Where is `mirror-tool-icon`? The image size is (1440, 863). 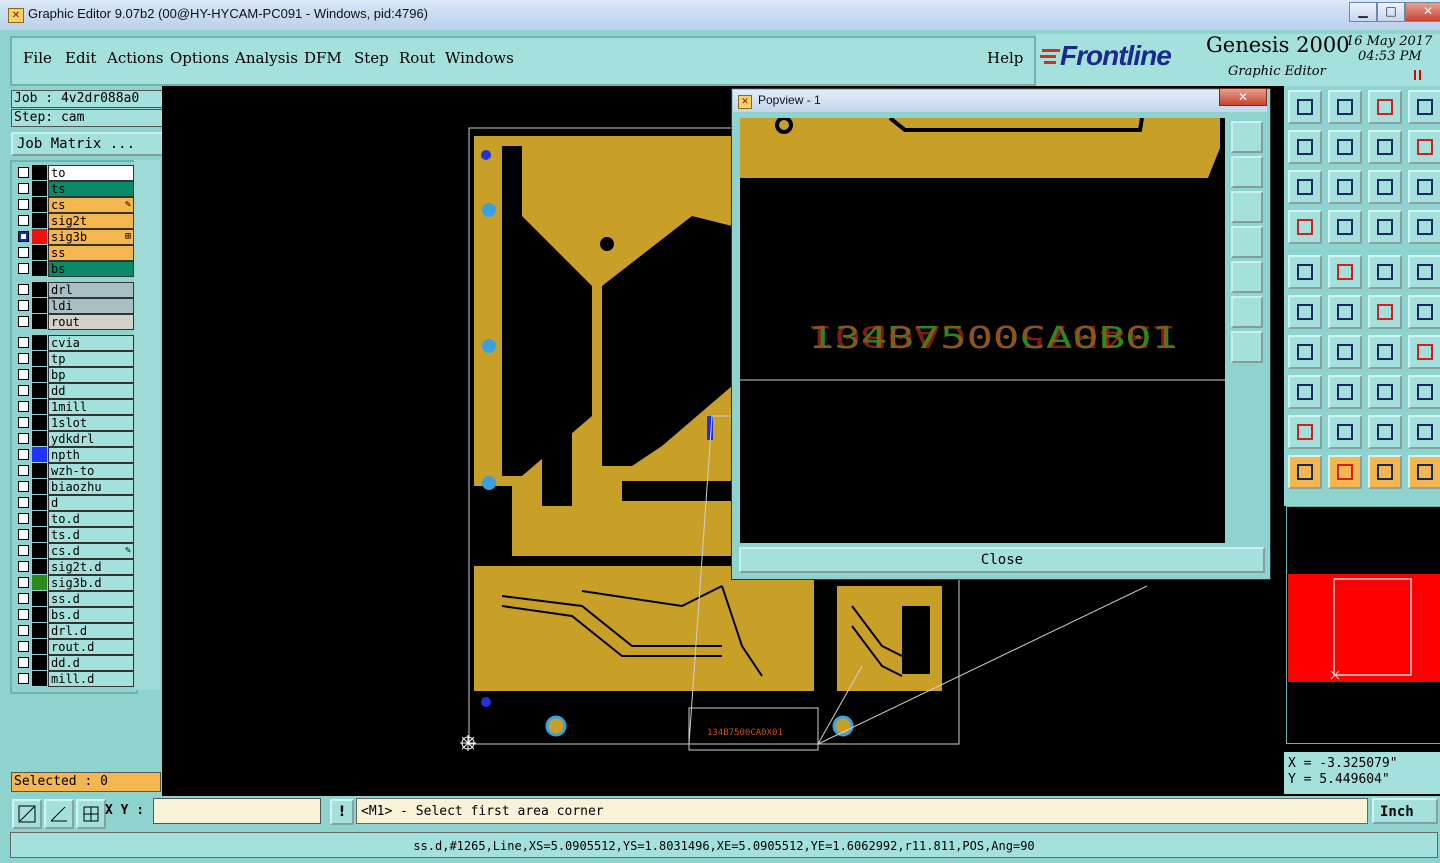 mirror-tool-icon is located at coordinates (1424, 352).